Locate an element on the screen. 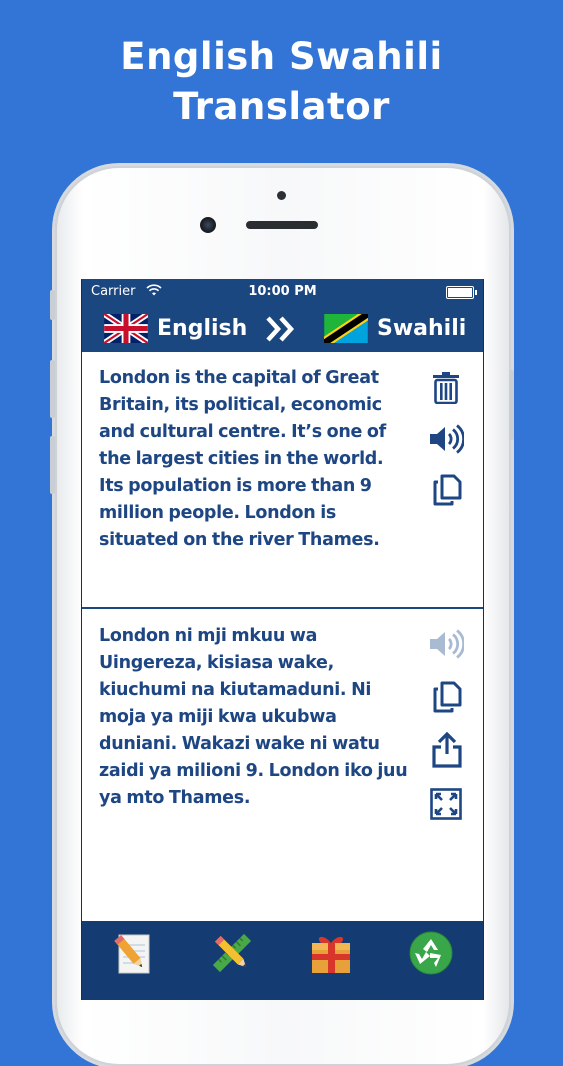  phone-volume-up is located at coordinates (52, 389).